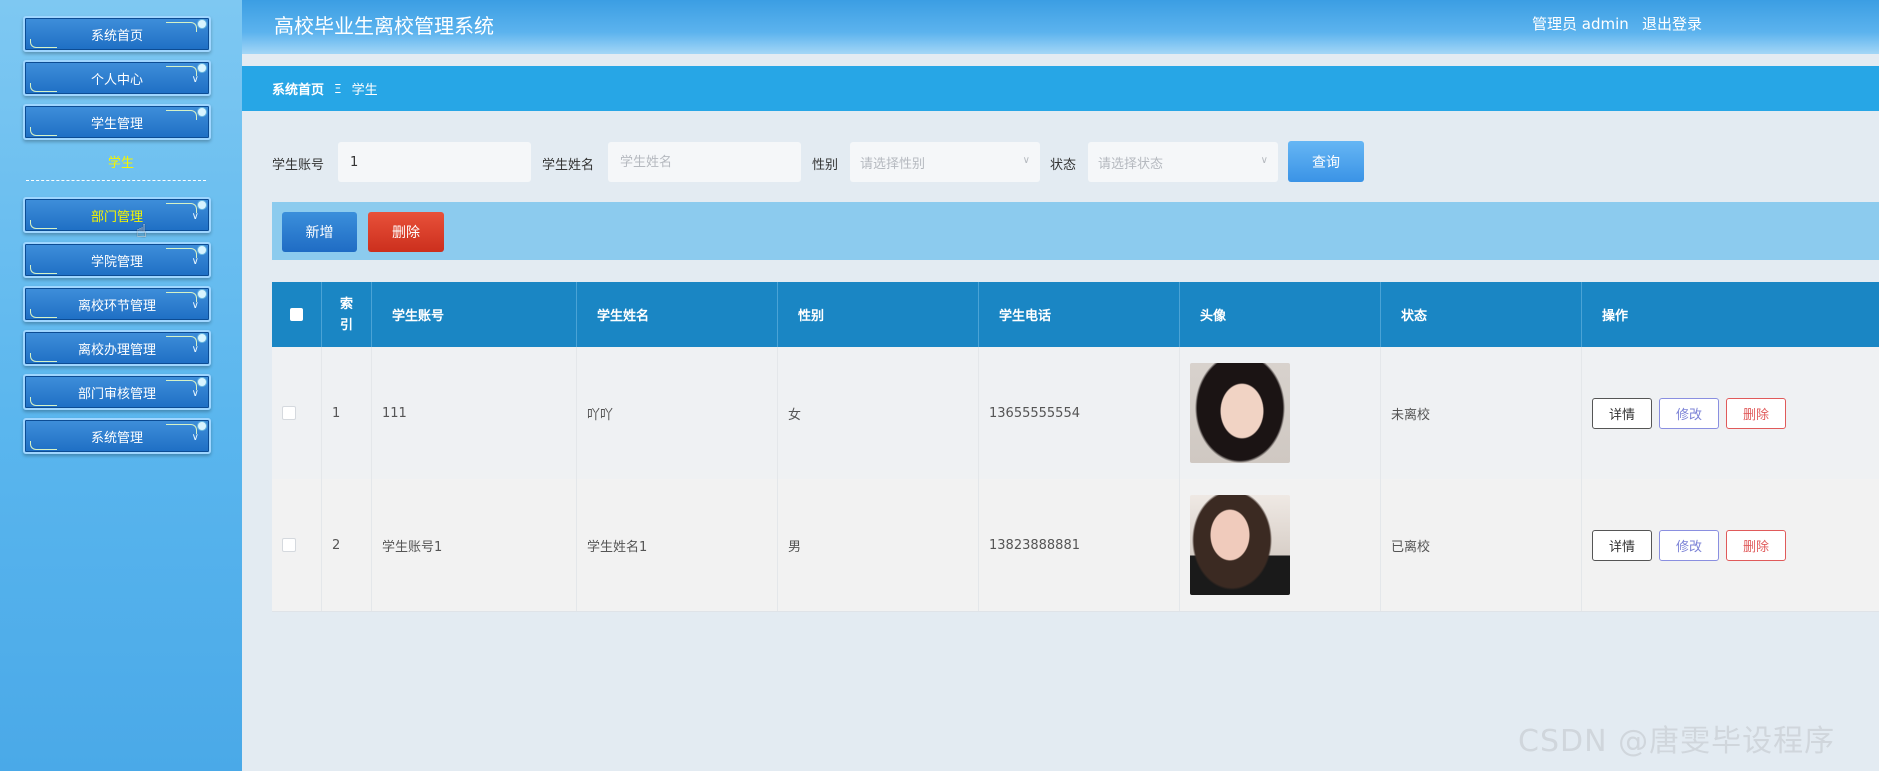  I want to click on account-input, so click(434, 162).